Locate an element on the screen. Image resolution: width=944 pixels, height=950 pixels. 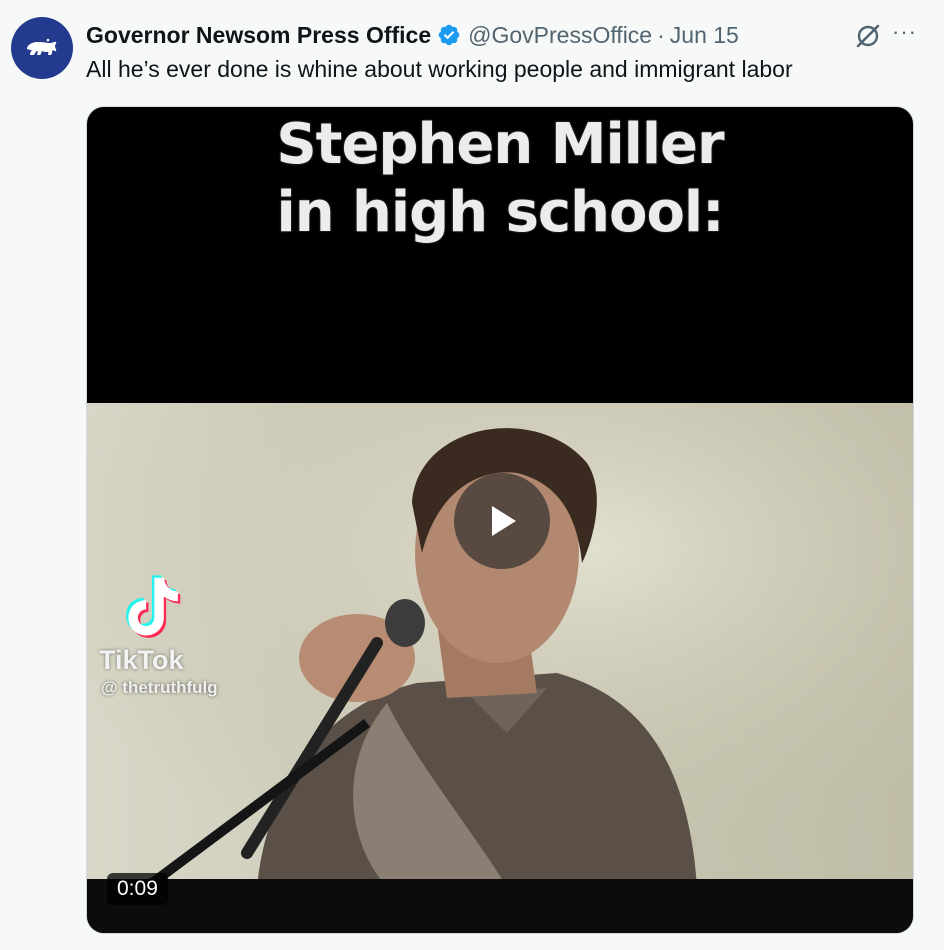
tweet-date: Jun 15 is located at coordinates (704, 35).